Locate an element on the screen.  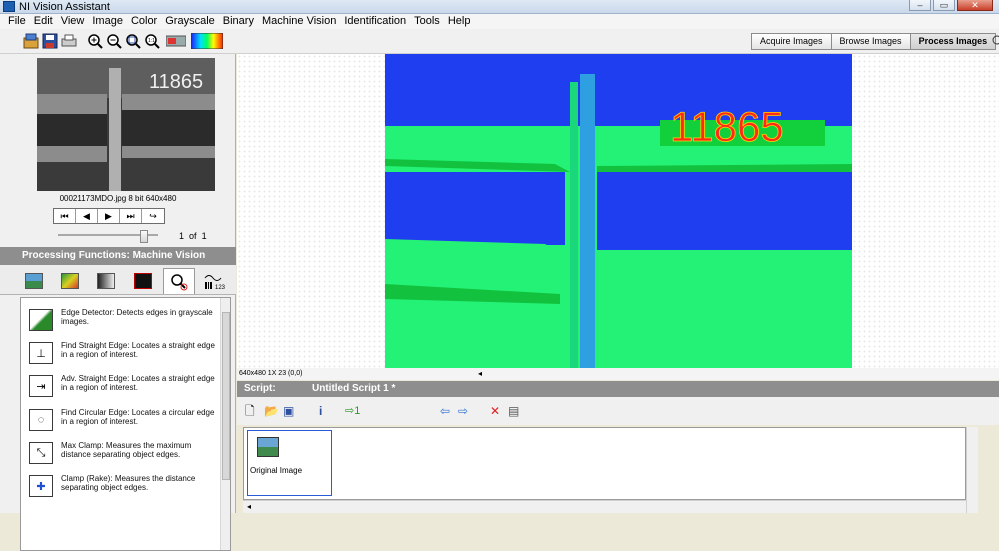
zoom-fit-icon is located at coordinates (133, 41).